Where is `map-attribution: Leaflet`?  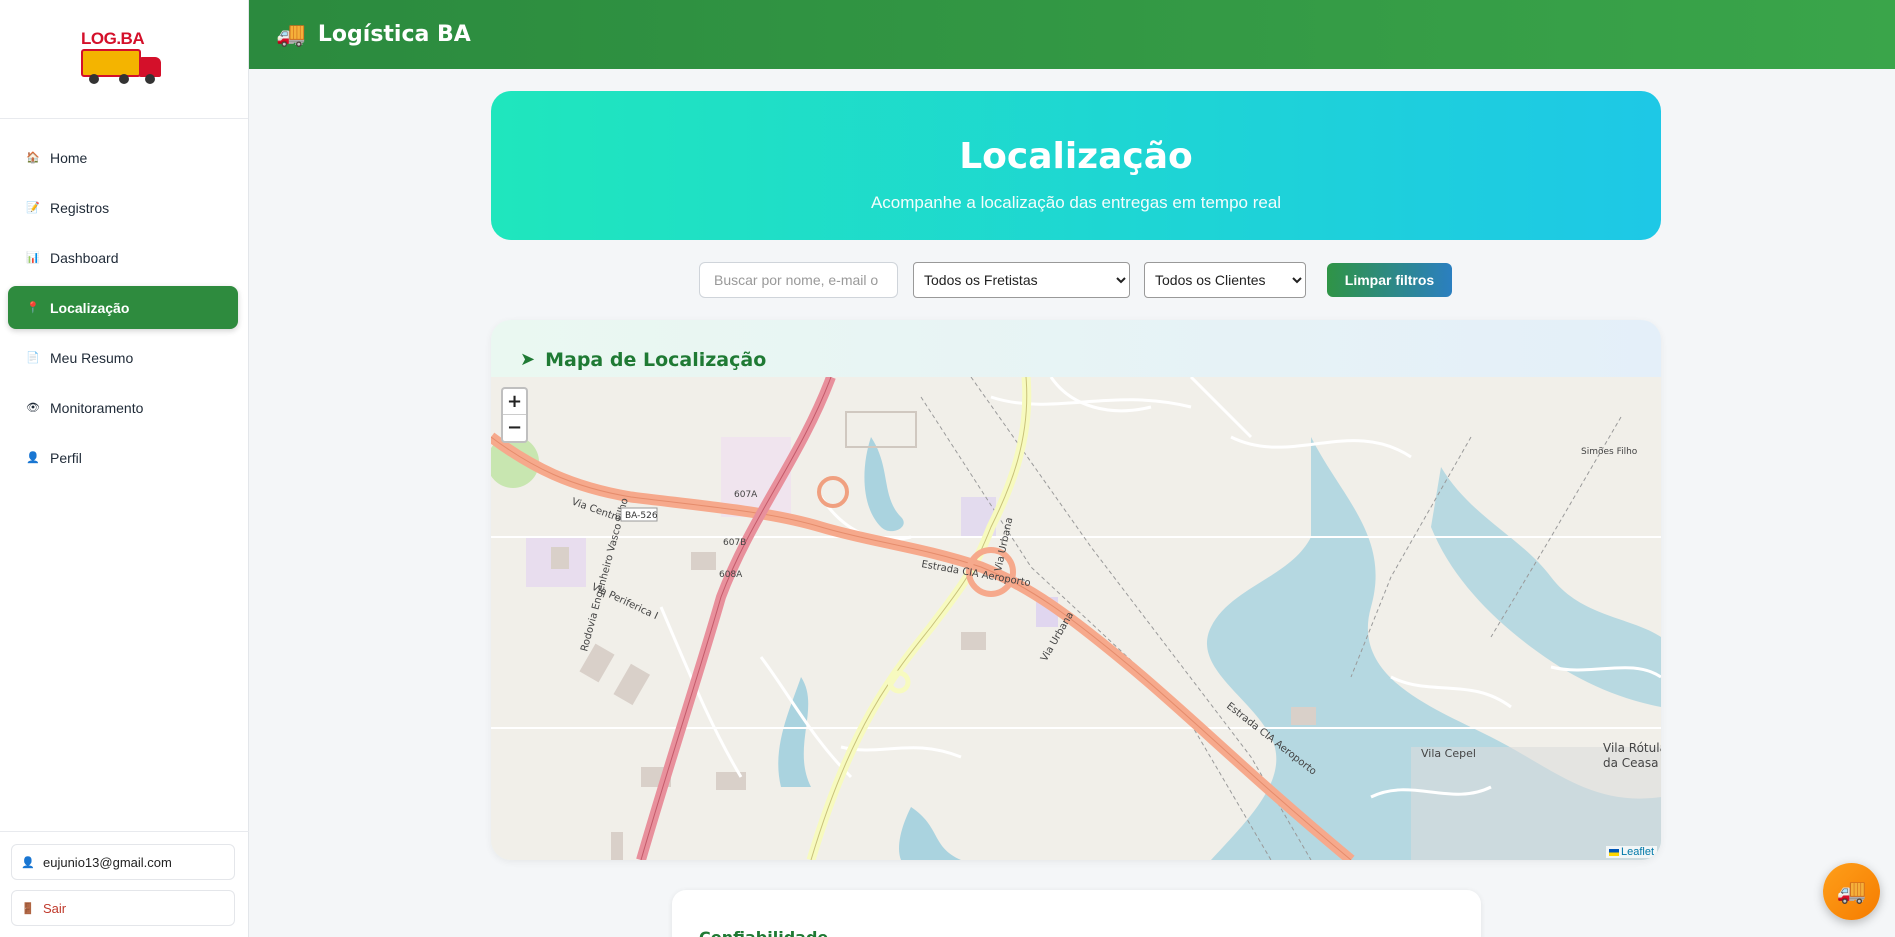
map-attribution: Leaflet is located at coordinates (1631, 852).